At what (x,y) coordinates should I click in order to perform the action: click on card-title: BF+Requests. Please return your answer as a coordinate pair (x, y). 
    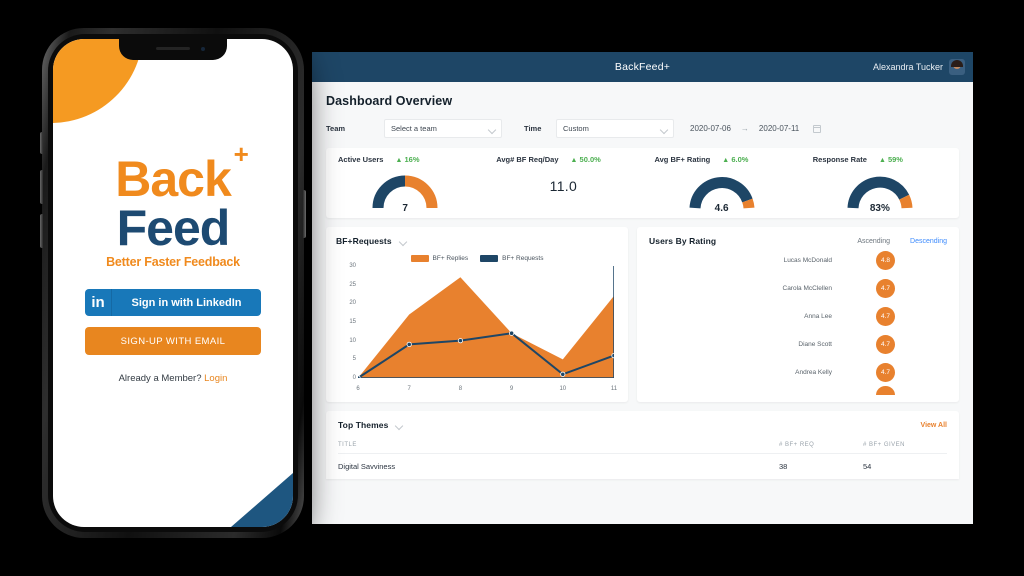
    Looking at the image, I should click on (364, 241).